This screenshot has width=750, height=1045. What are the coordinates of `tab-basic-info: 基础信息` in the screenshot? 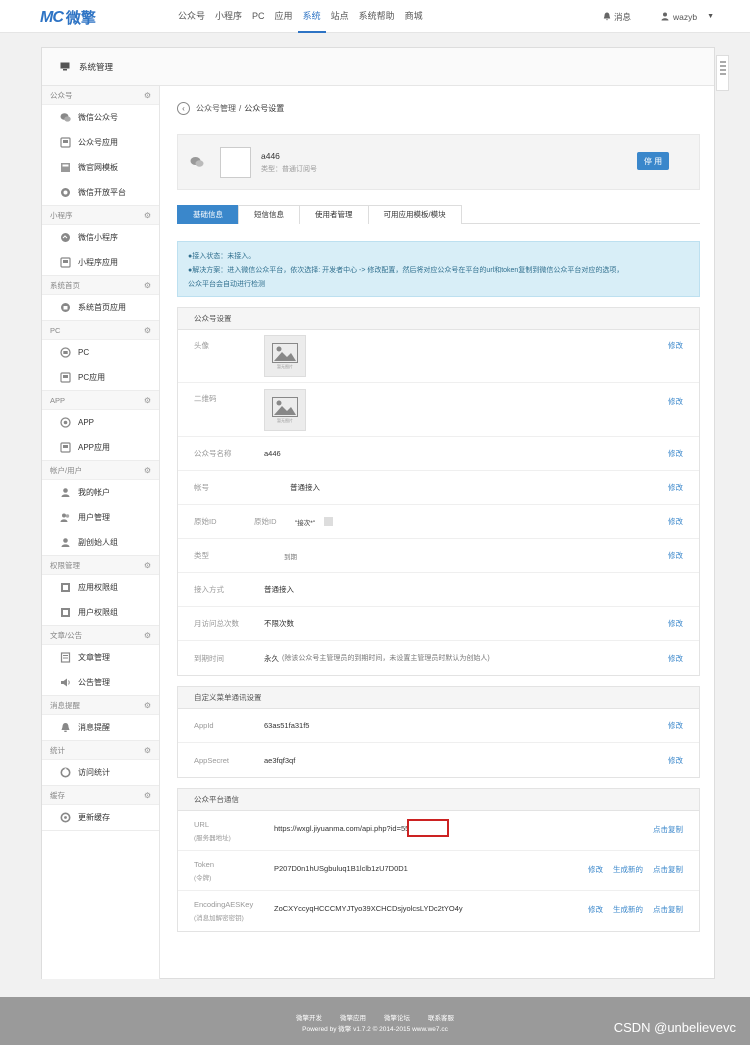 It's located at (208, 214).